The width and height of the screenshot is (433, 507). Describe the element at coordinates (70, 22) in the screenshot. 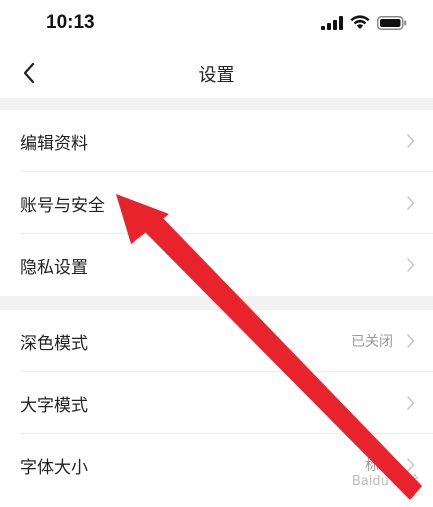

I see `status-time: 10:13` at that location.